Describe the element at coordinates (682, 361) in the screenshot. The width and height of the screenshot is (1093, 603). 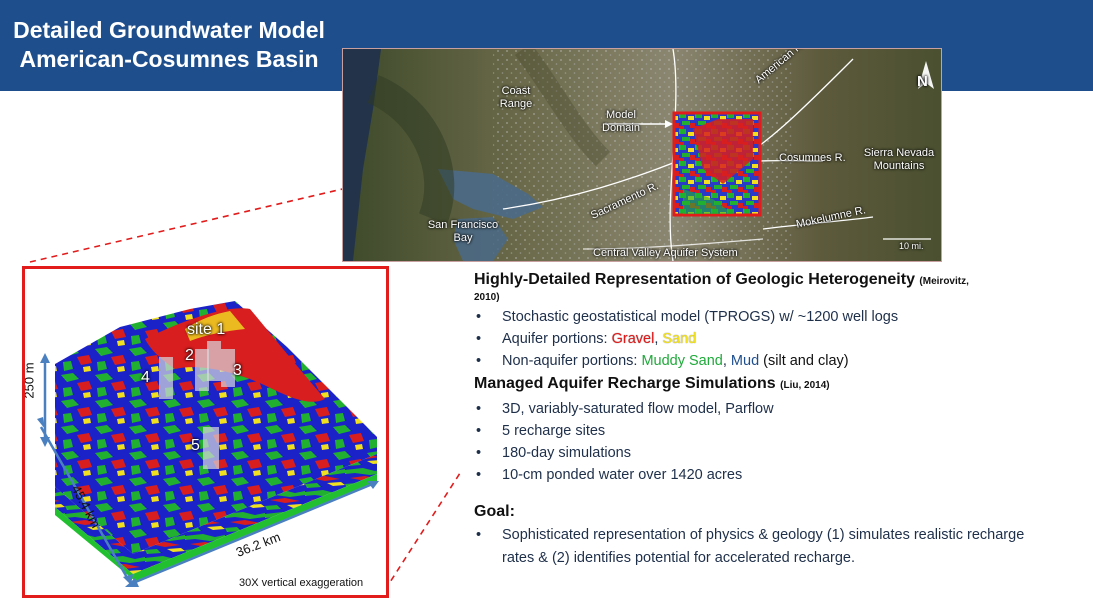
I see `muddy-sand-term: Muddy Sand` at that location.